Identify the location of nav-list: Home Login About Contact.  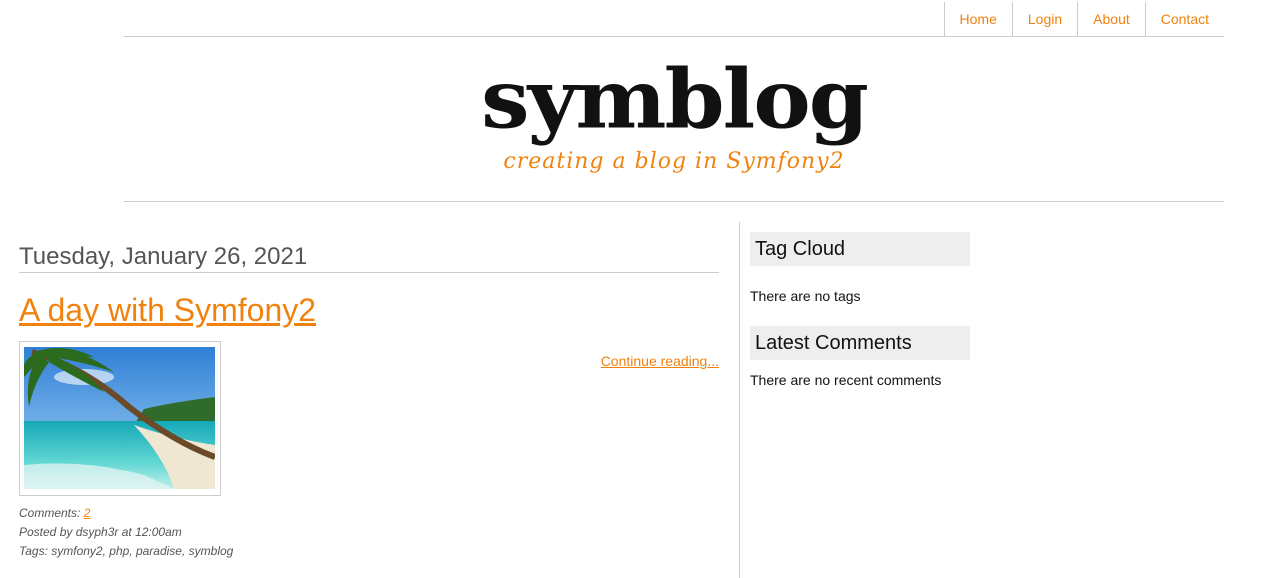
(1083, 19).